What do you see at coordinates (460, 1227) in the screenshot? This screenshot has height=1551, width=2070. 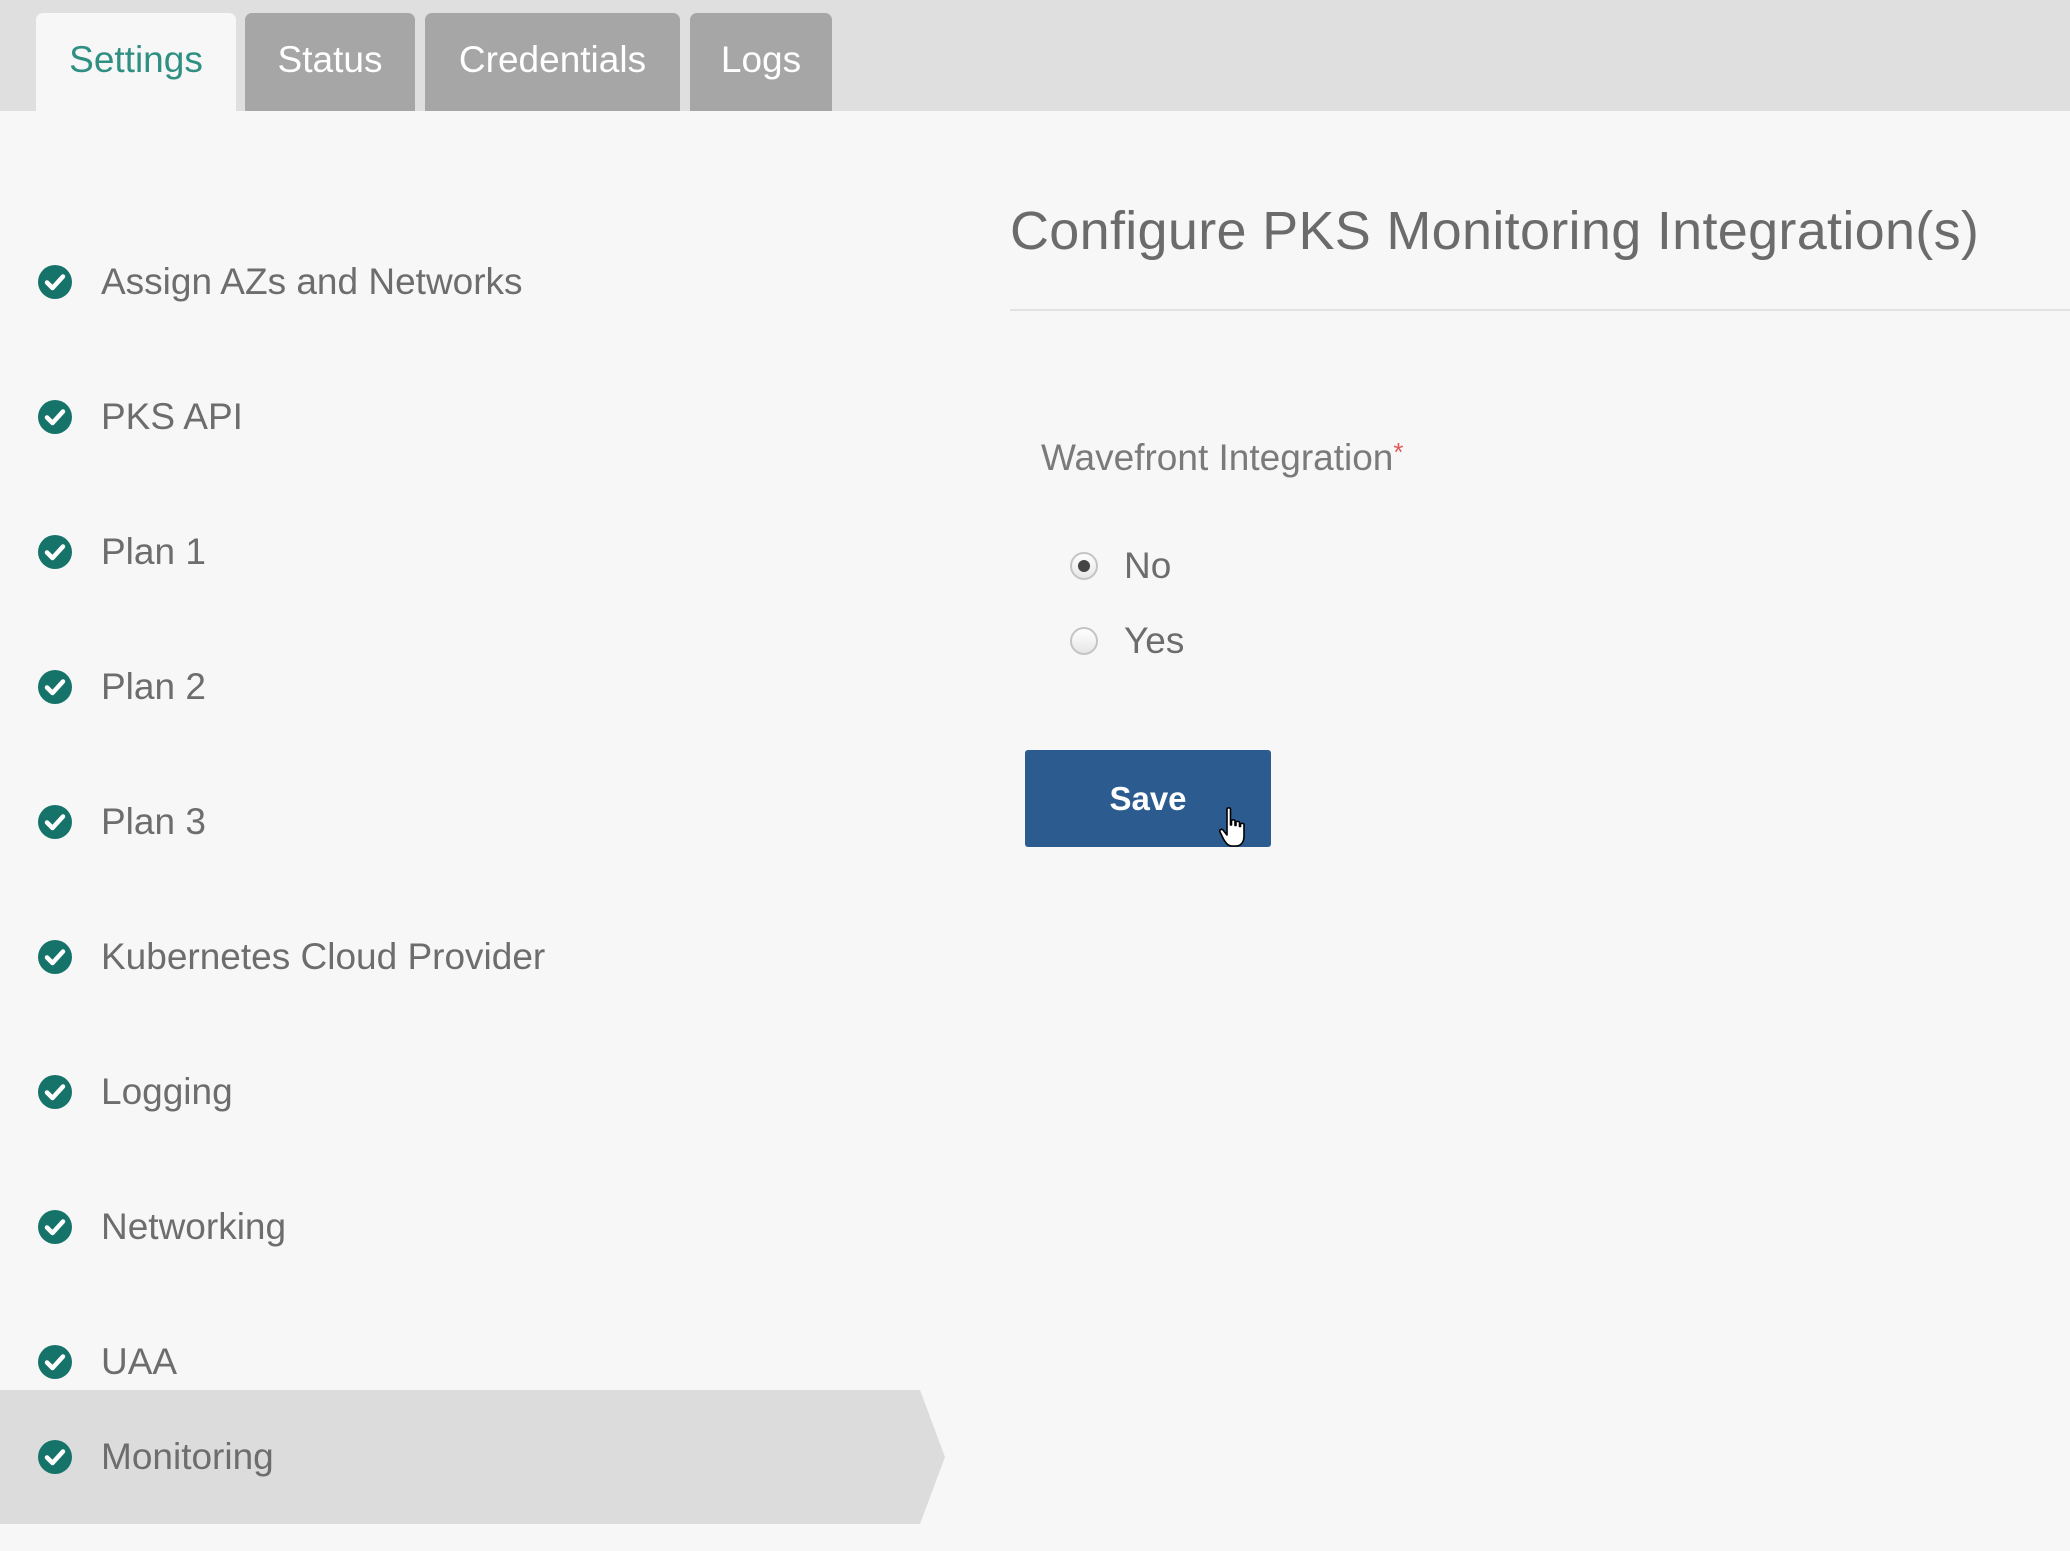 I see `sidebar-item-networking: Networking` at bounding box center [460, 1227].